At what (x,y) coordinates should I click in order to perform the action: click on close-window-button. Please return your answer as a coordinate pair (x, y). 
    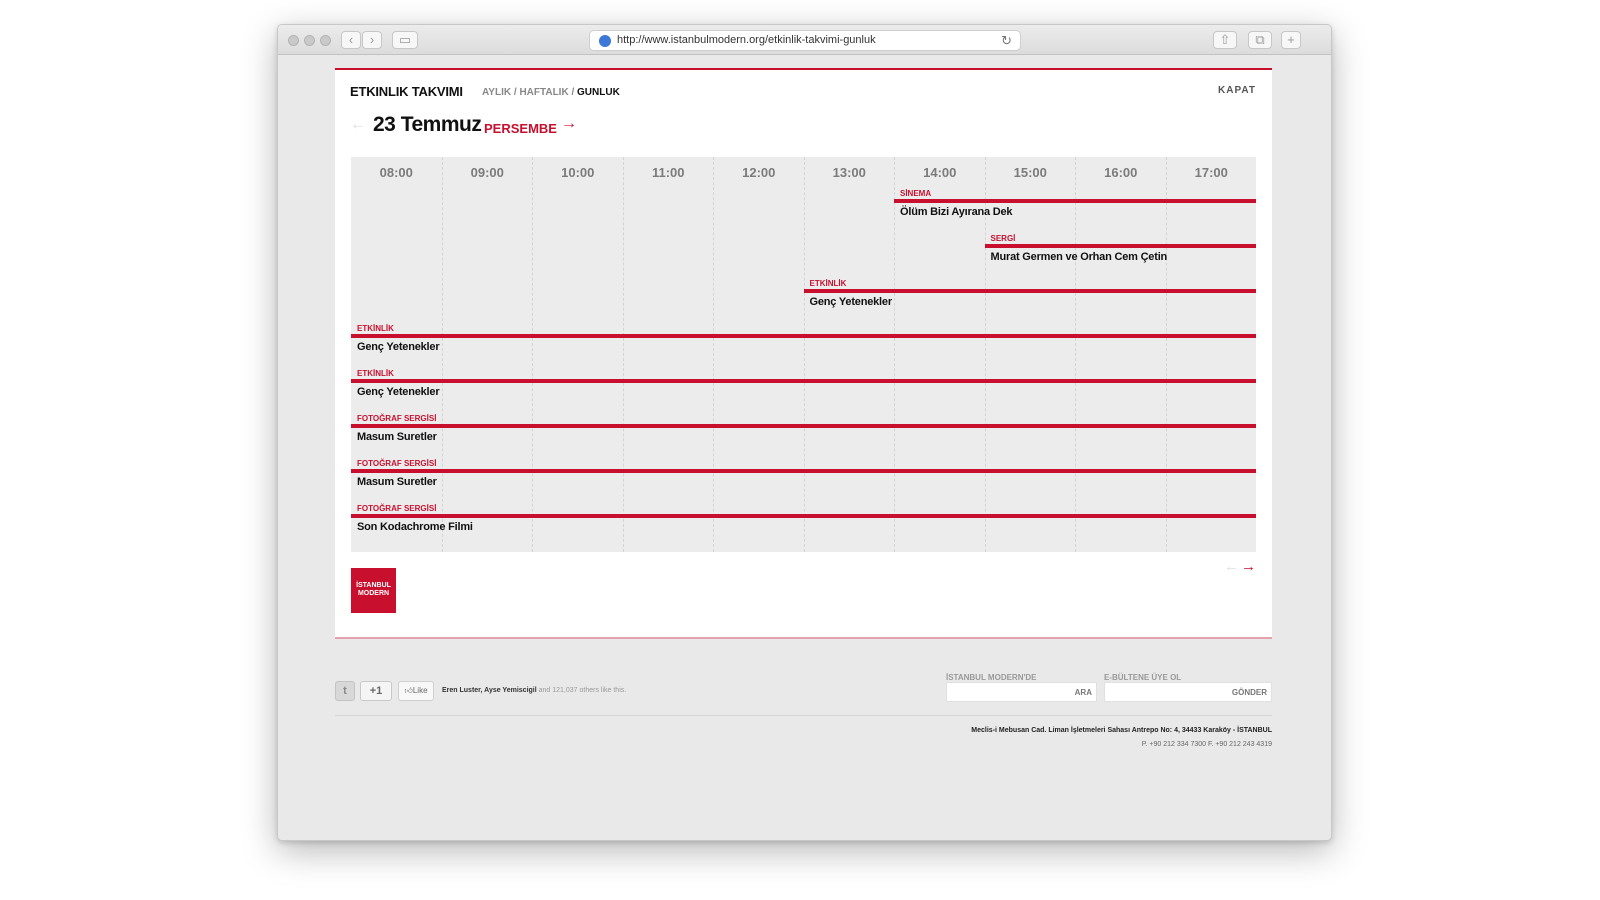
    Looking at the image, I should click on (293, 40).